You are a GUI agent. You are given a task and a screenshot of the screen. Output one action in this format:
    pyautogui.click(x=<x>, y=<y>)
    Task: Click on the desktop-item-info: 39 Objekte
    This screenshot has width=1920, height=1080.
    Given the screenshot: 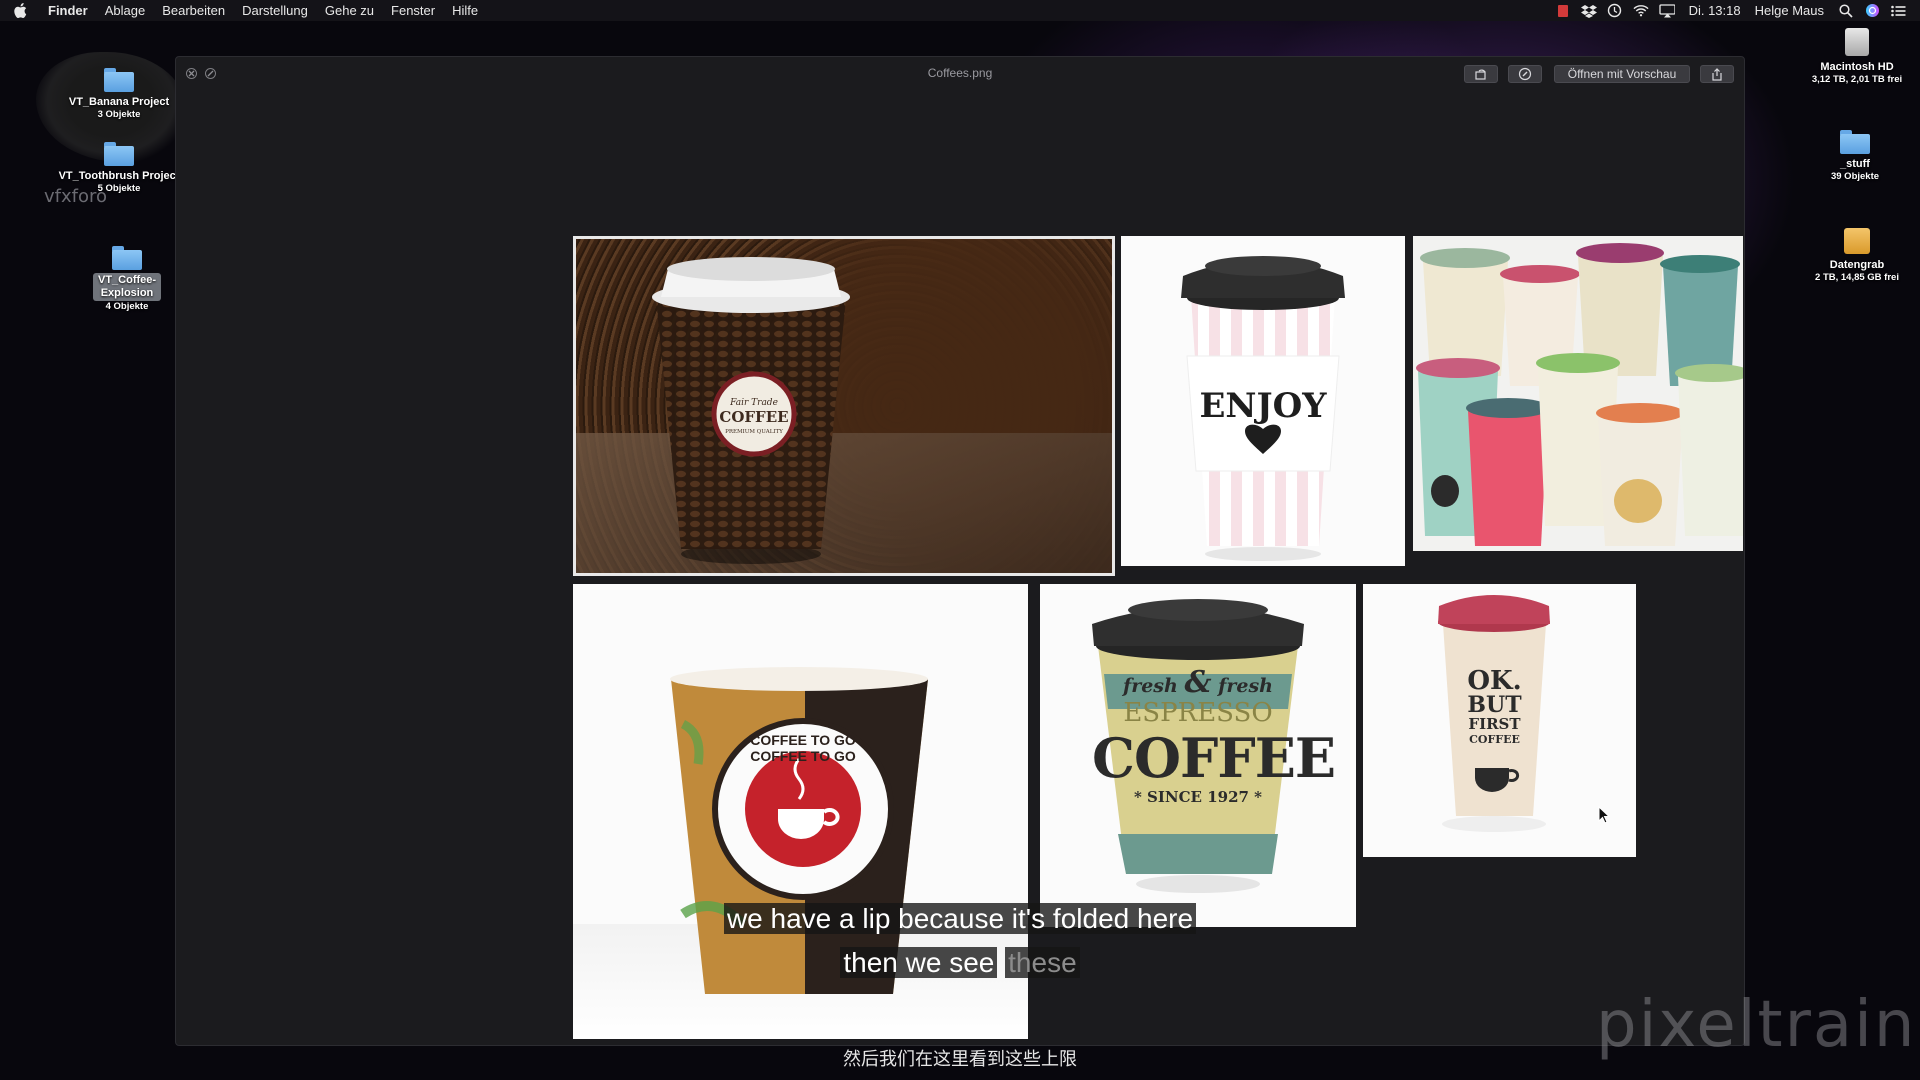 What is the action you would take?
    pyautogui.click(x=1855, y=176)
    